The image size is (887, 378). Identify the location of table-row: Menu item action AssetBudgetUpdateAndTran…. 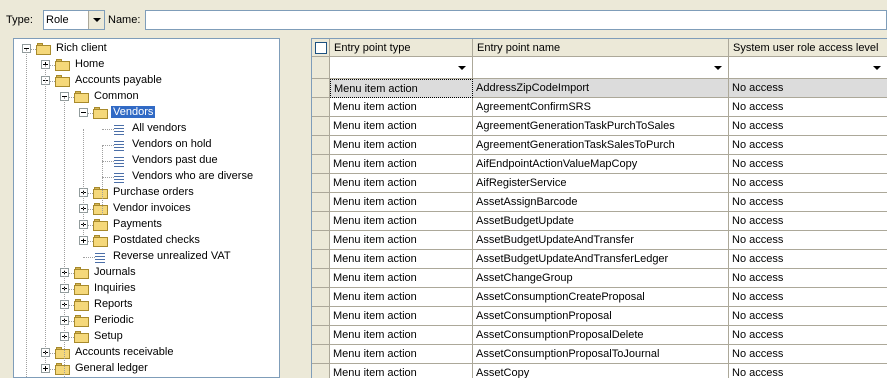
(599, 240).